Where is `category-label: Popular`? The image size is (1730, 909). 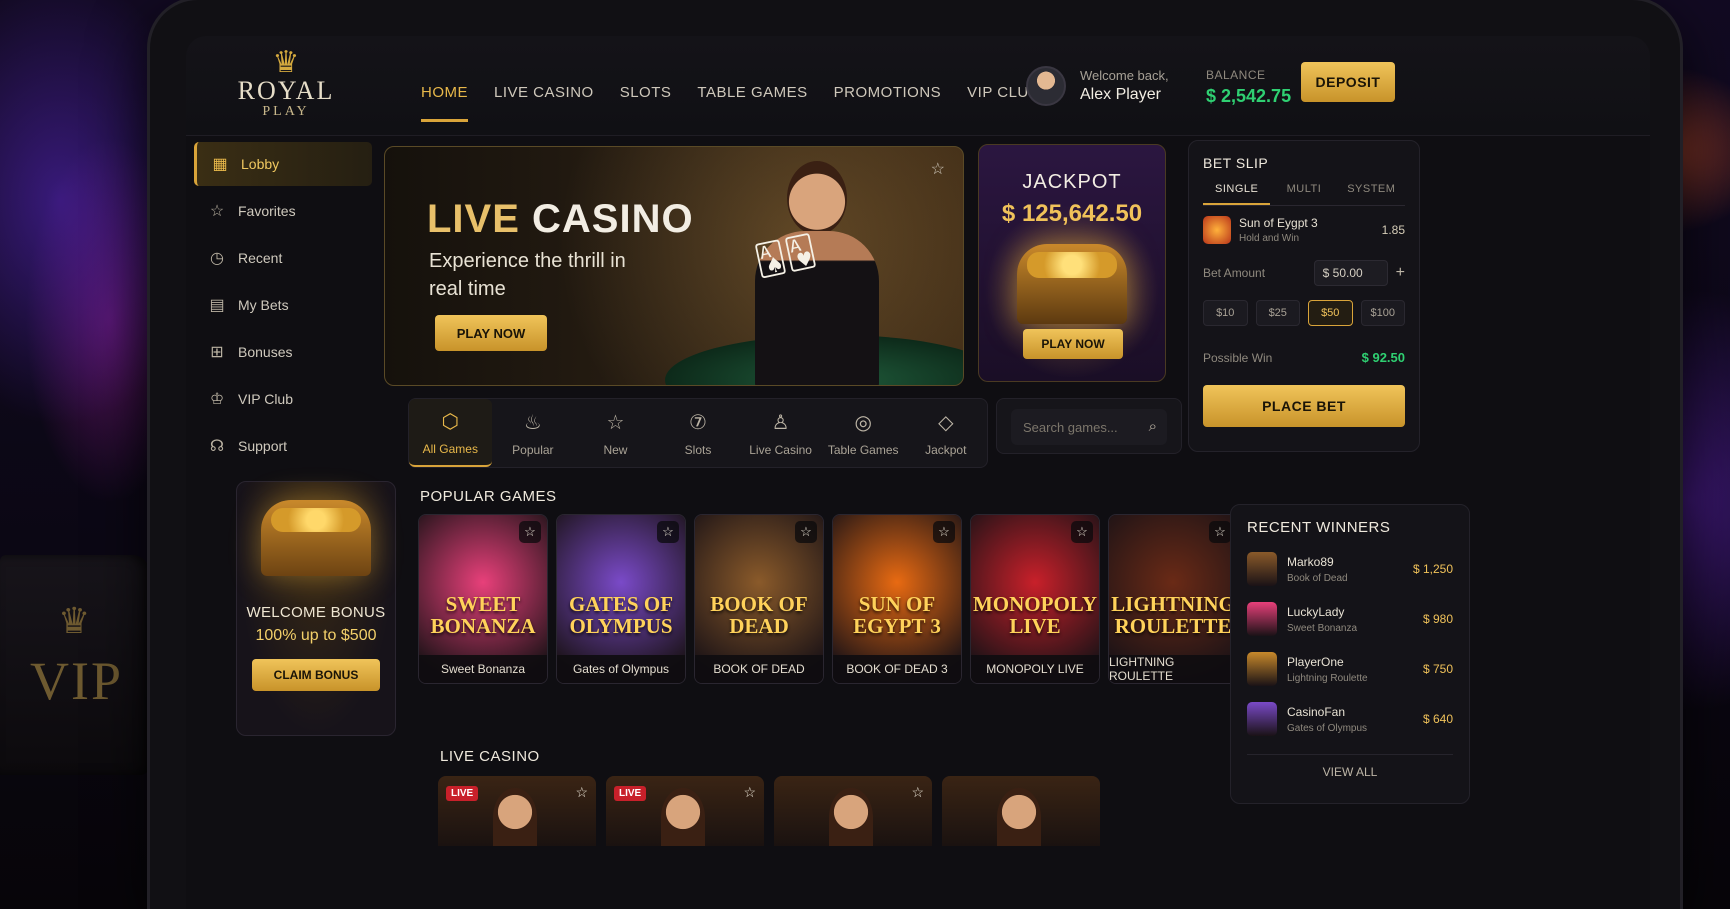 category-label: Popular is located at coordinates (533, 449).